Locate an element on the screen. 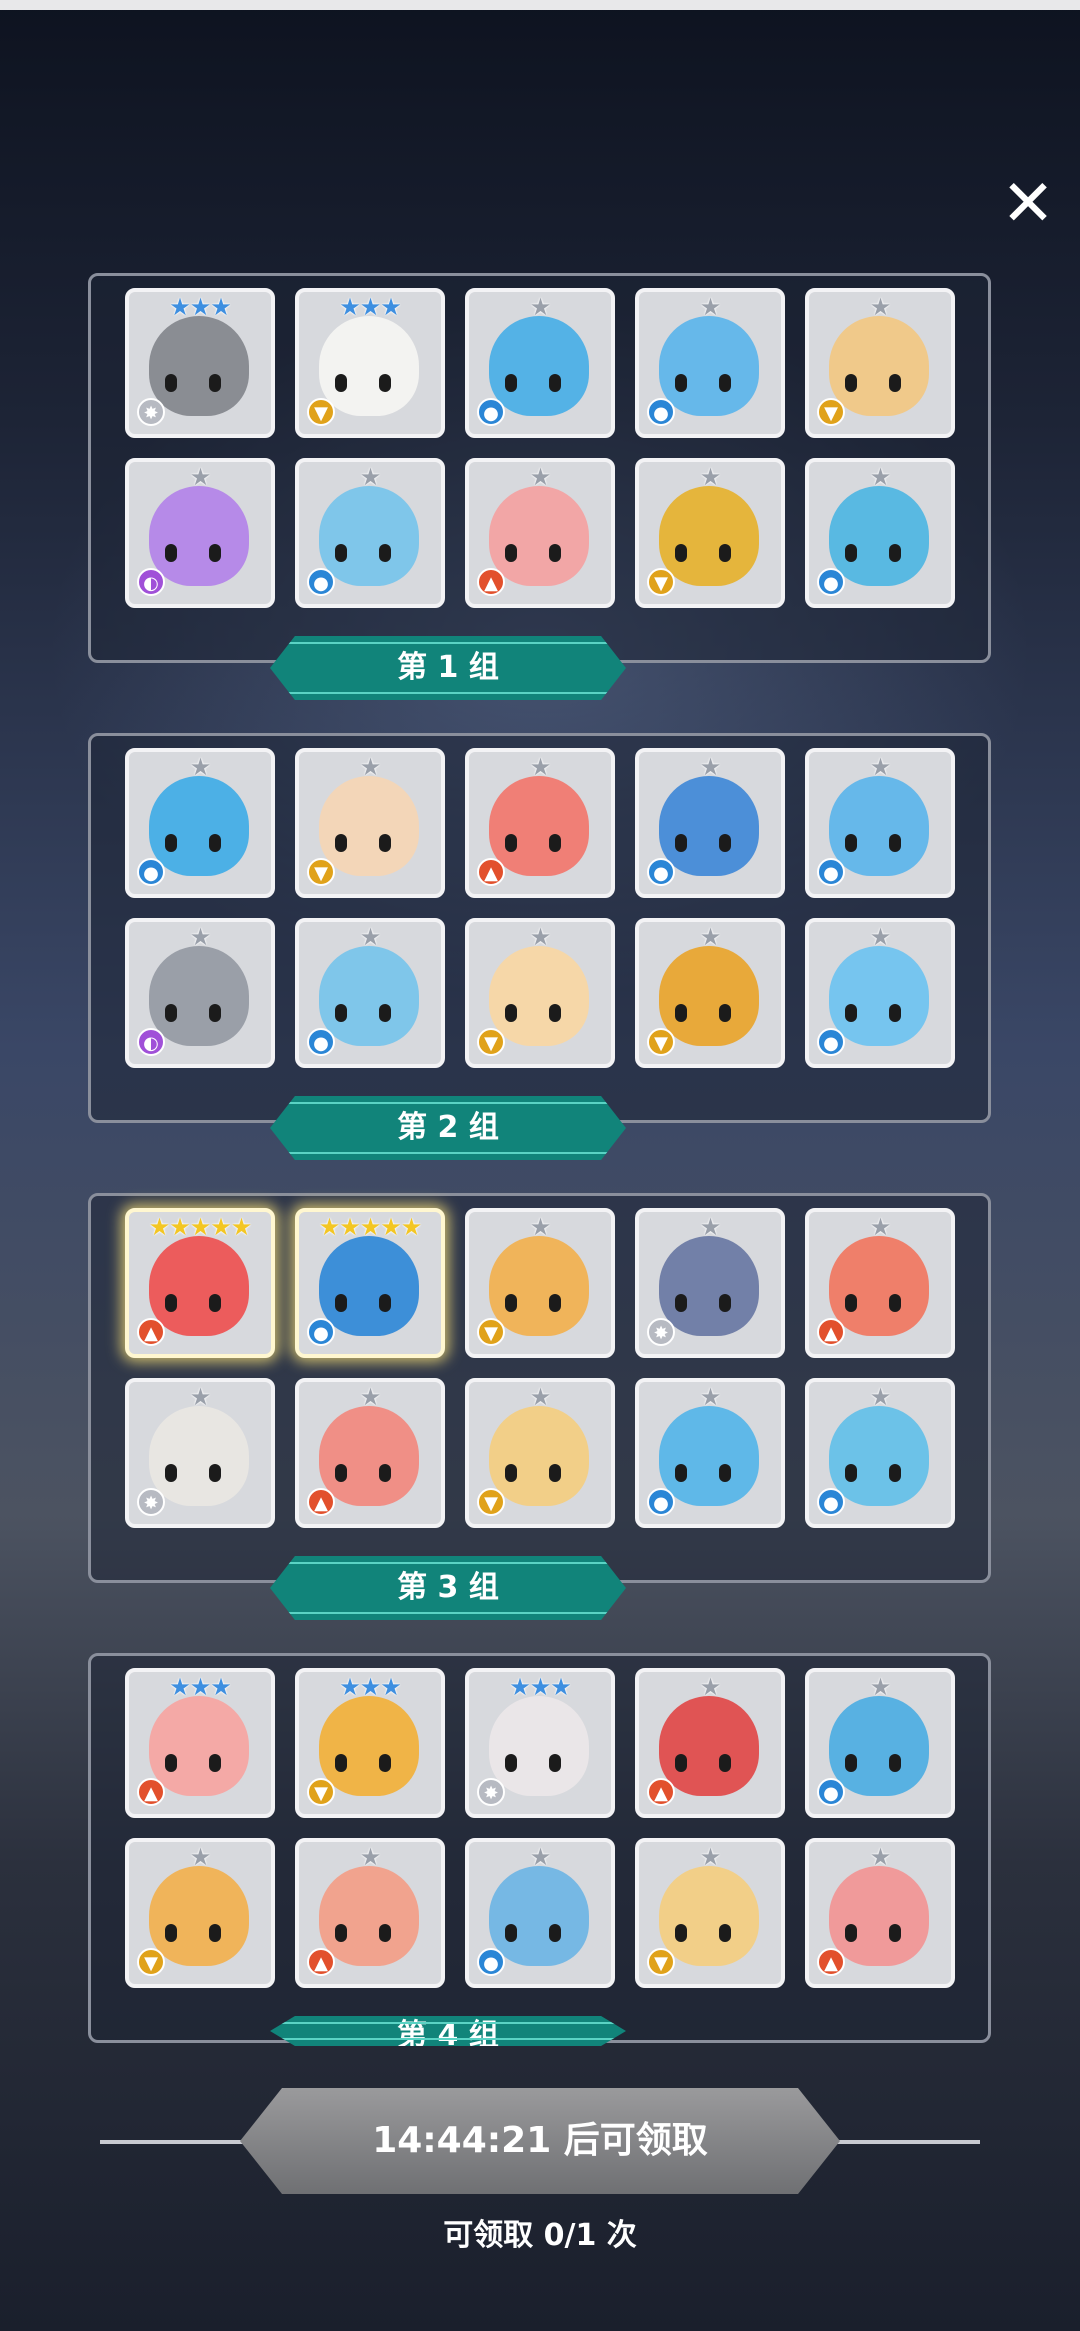 This screenshot has height=2331, width=1080. hero-card: ★★★★★ ● is located at coordinates (370, 1283).